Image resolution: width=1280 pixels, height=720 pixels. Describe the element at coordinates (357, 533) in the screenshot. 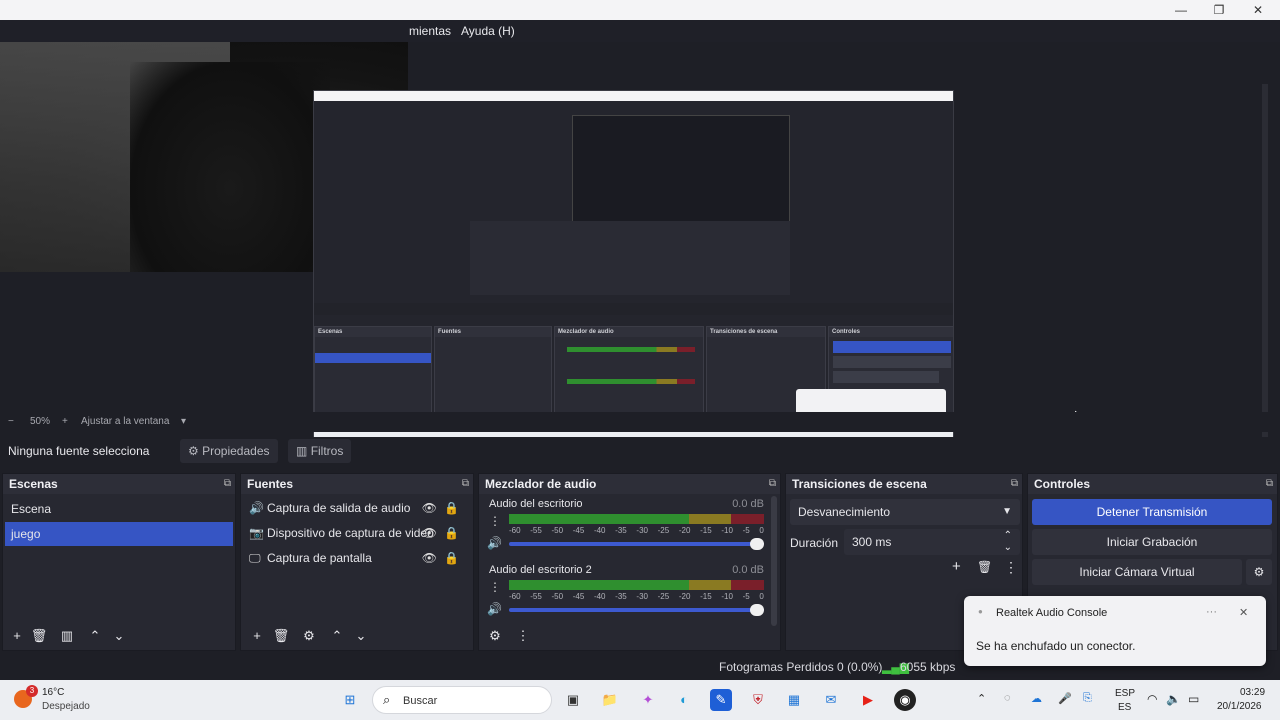

I see `source-item: 📷 Dispositivo de captura de video 👁 🔒` at that location.